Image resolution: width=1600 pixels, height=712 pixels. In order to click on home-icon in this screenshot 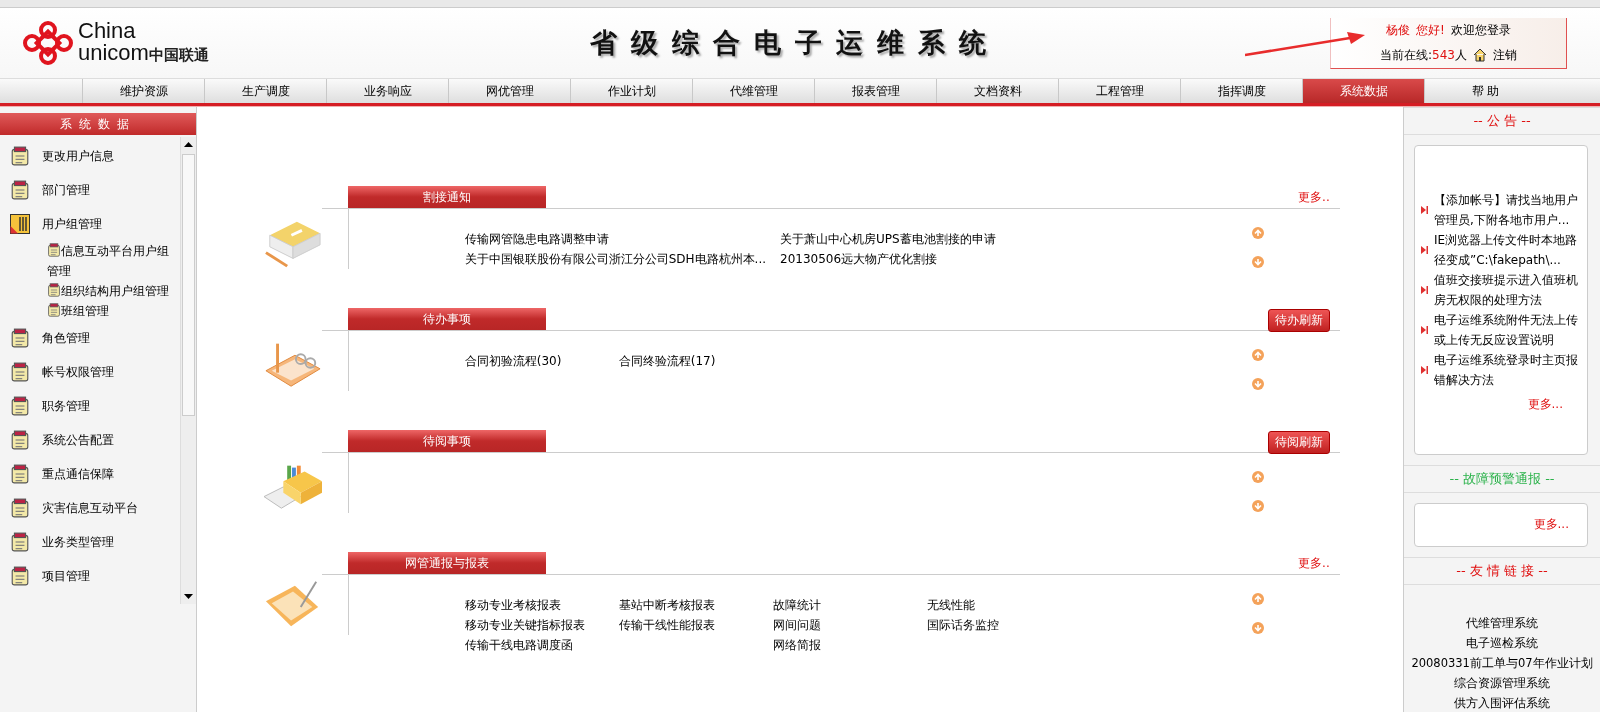, I will do `click(1479, 55)`.